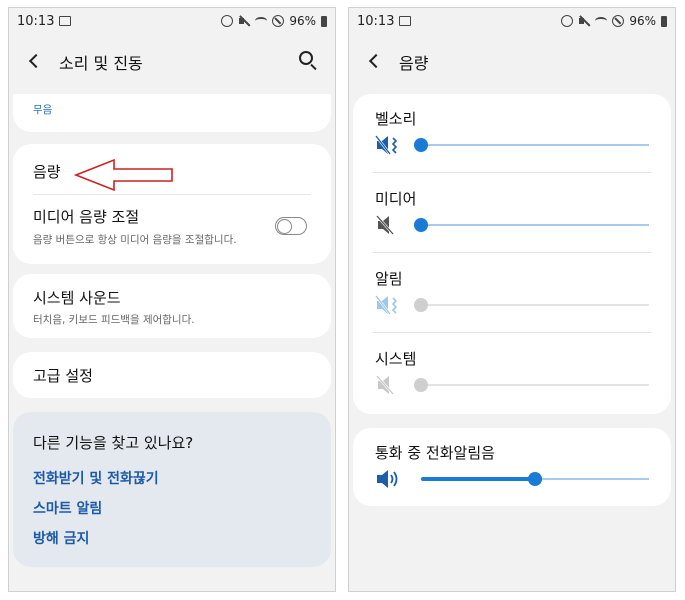 The height and width of the screenshot is (600, 685). Describe the element at coordinates (531, 145) in the screenshot. I see `ringtone-slider` at that location.